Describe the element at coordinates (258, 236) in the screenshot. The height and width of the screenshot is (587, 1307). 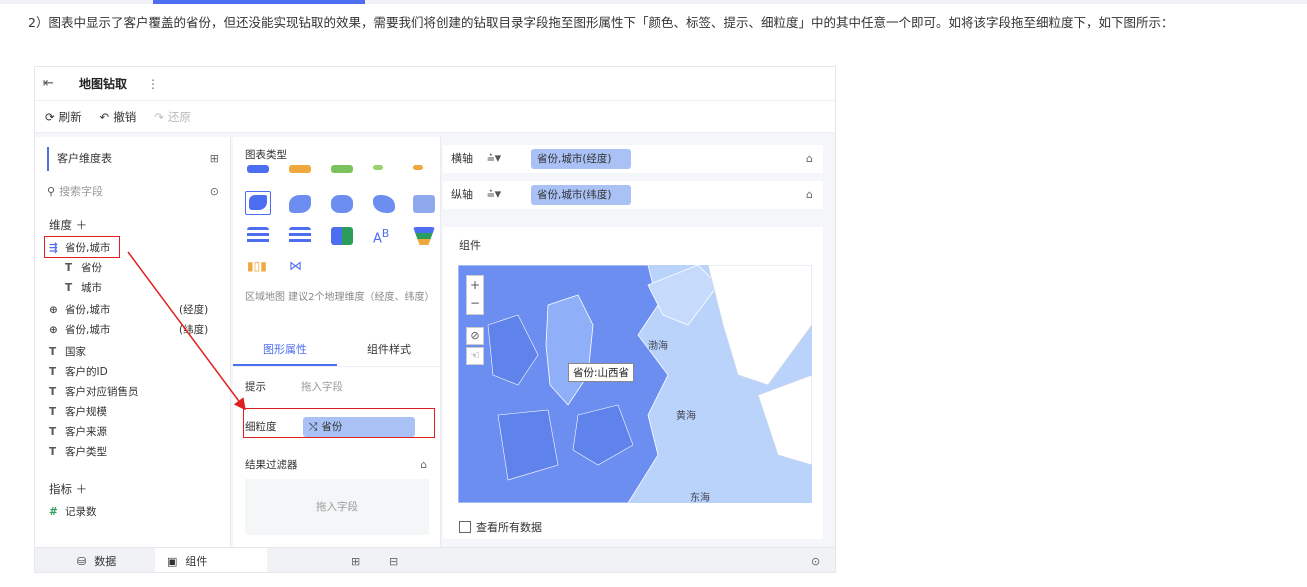
I see `list-chart-icon` at that location.